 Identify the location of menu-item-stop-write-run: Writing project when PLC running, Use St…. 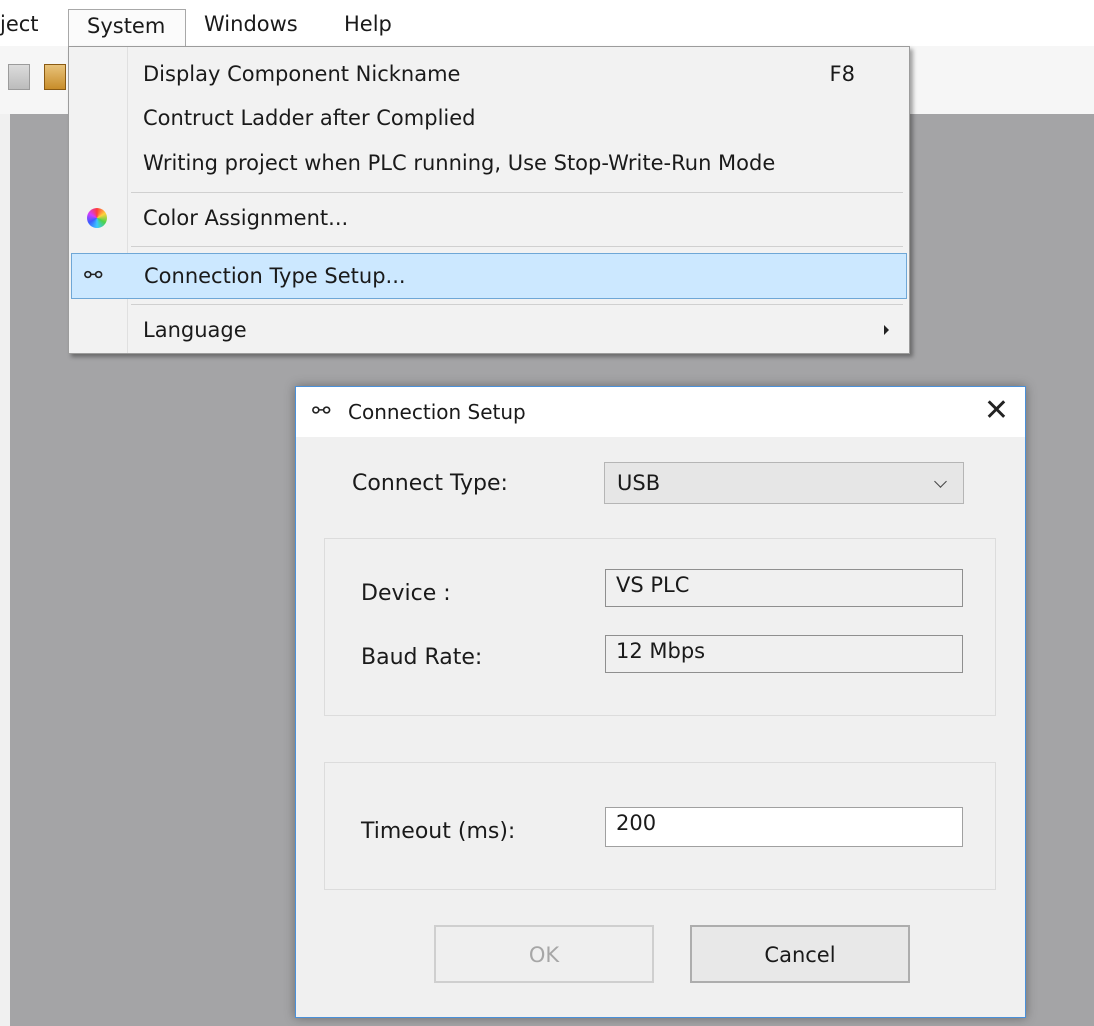
(489, 163).